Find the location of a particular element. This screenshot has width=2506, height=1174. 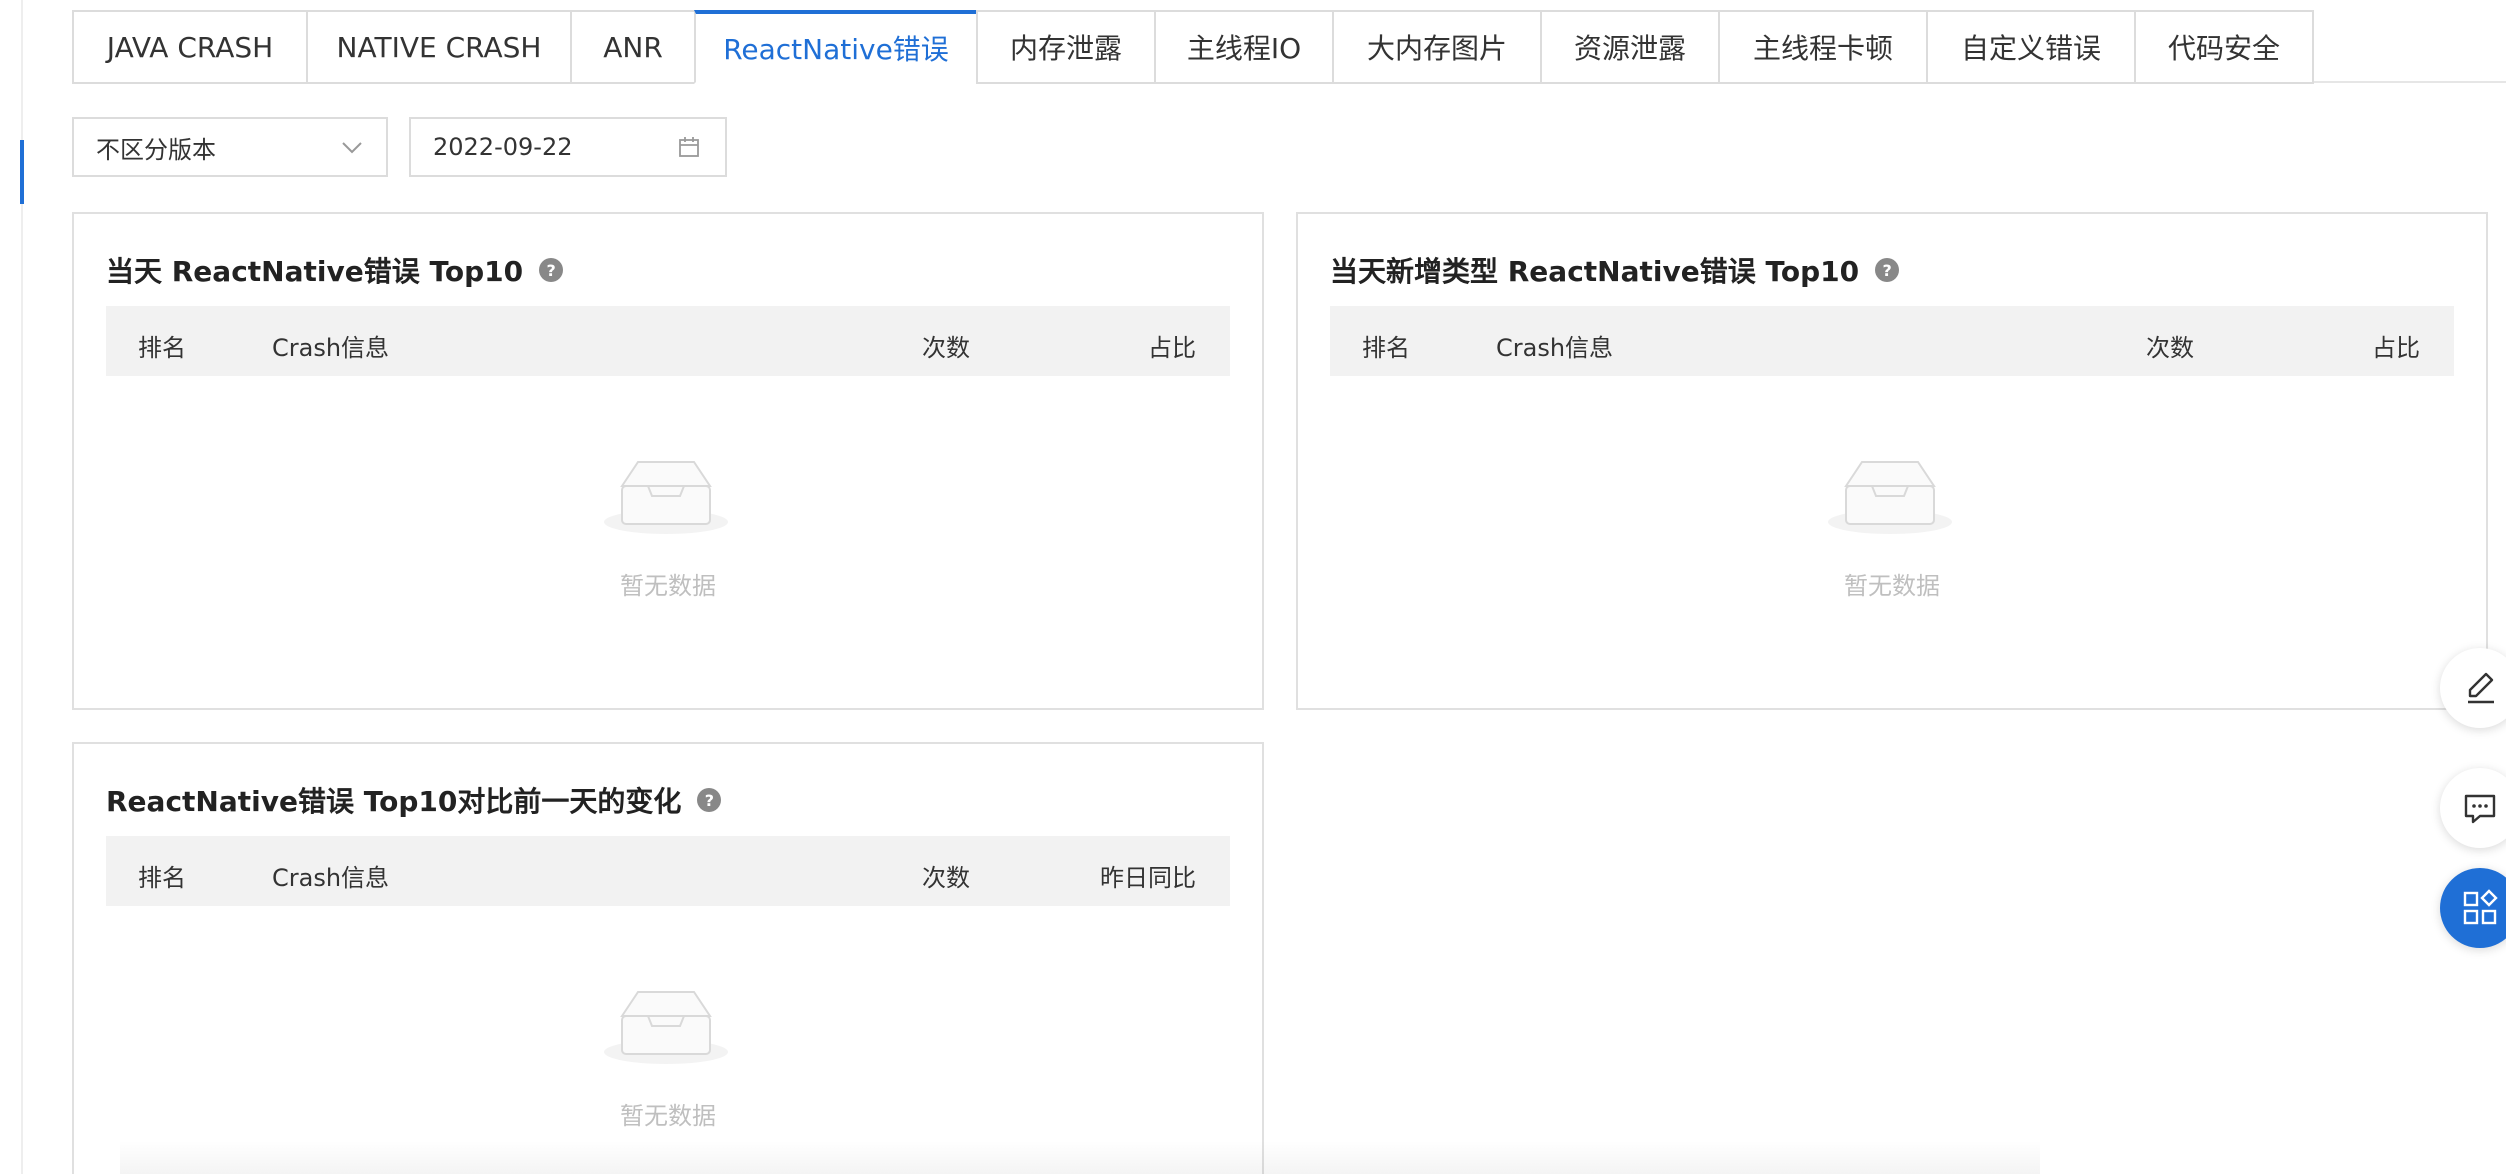

edit-button is located at coordinates (2473, 688).